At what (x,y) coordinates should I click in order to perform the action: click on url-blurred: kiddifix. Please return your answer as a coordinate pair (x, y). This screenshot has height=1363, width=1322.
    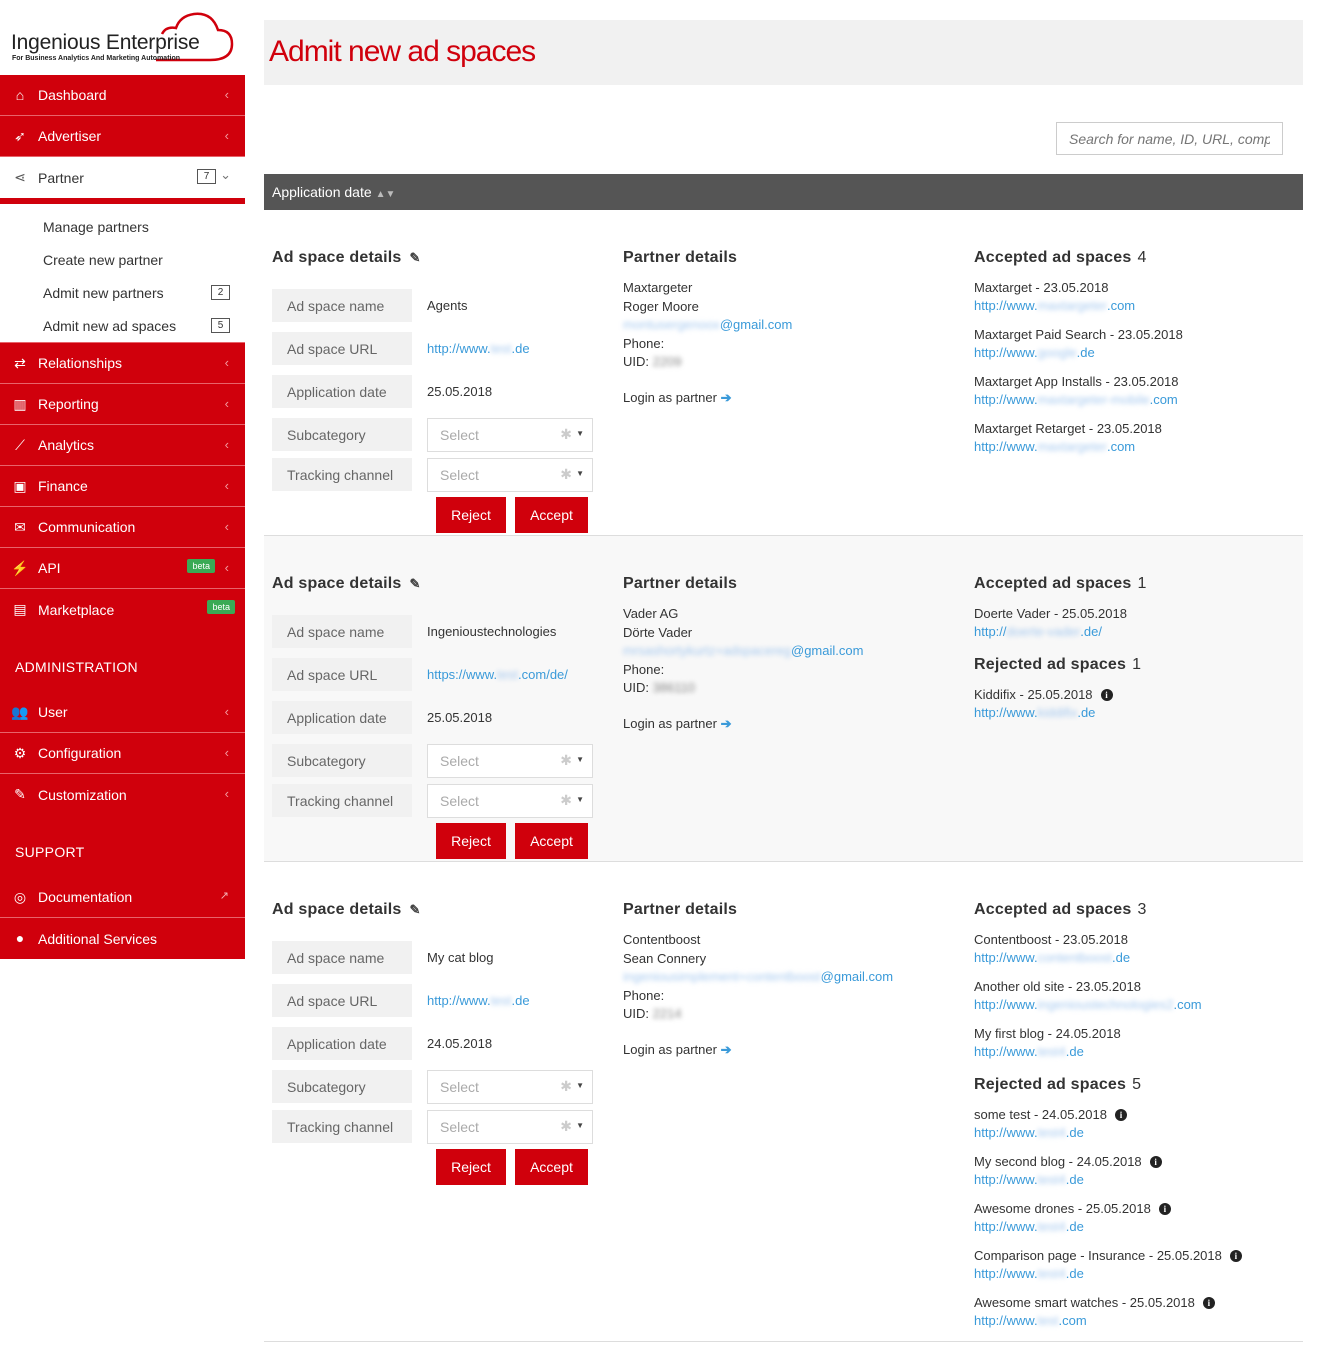
    Looking at the image, I should click on (1057, 712).